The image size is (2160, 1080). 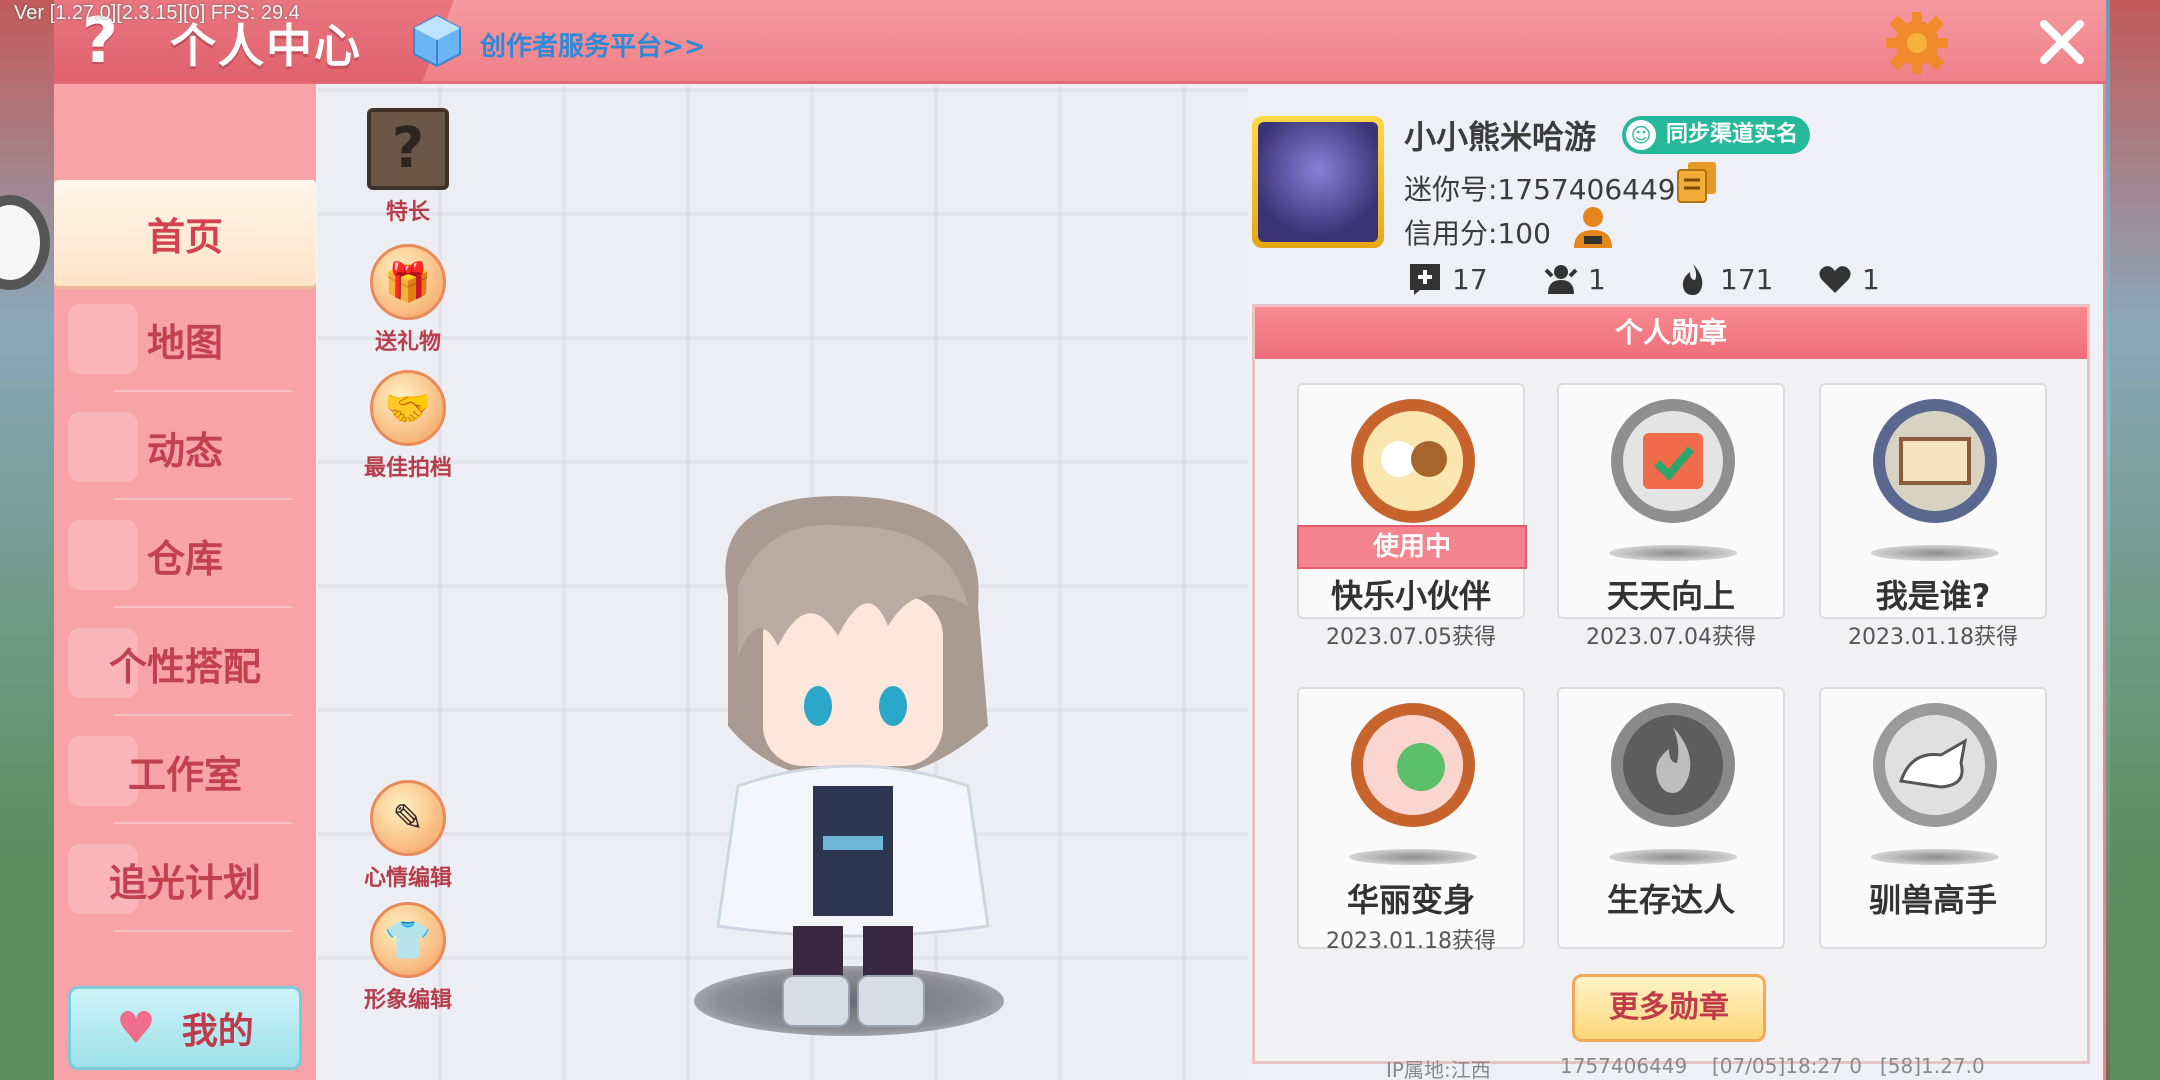 I want to click on medal-date: 2023.01.18获得, so click(x=1411, y=941).